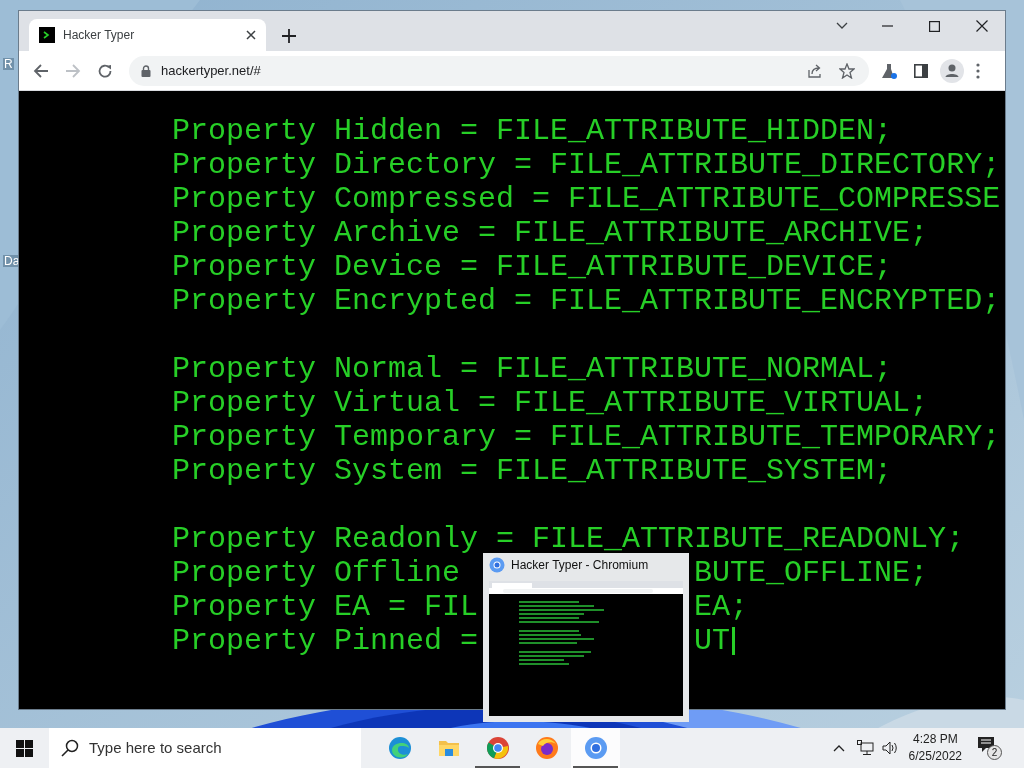  I want to click on code-line: Property Normal = FILE_ATTRIBUTE_NORMAL;, so click(532, 369).